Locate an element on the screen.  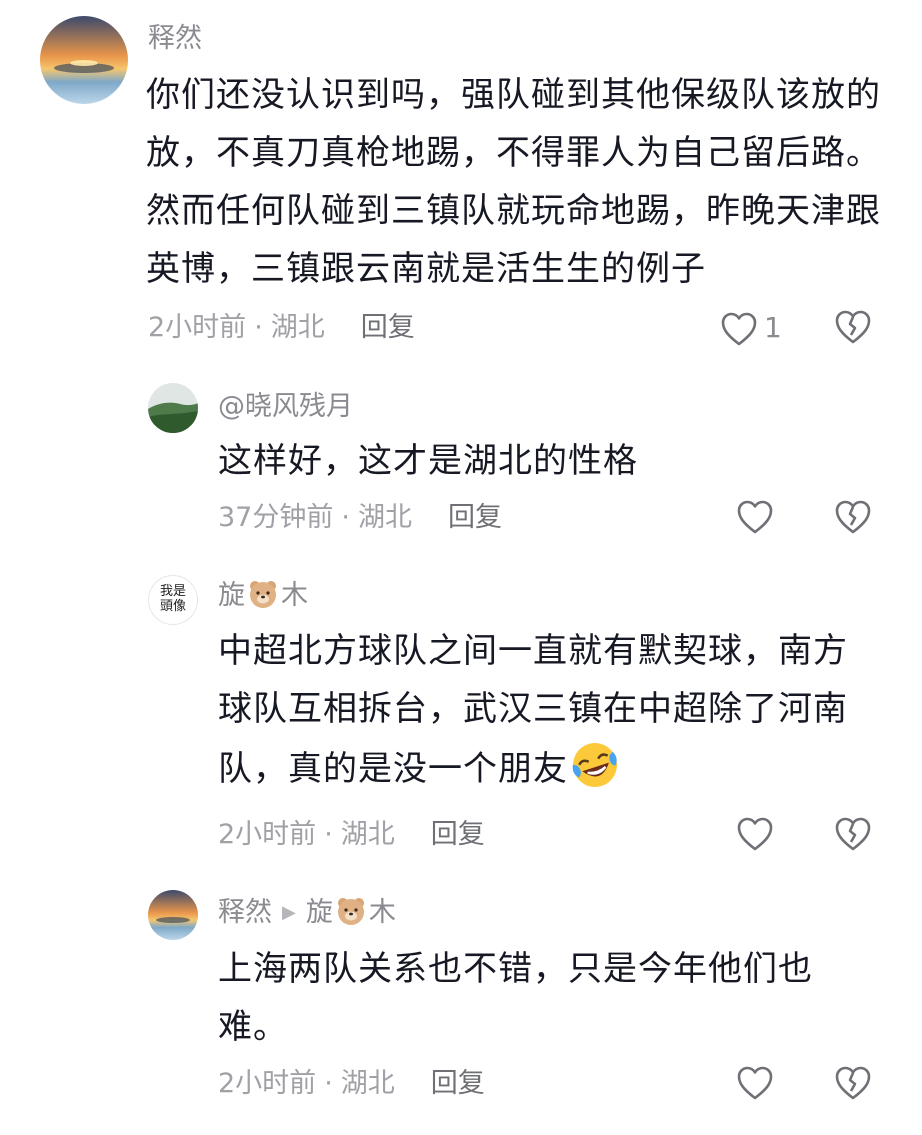
avatar-text: 我是頭像 is located at coordinates (172, 599).